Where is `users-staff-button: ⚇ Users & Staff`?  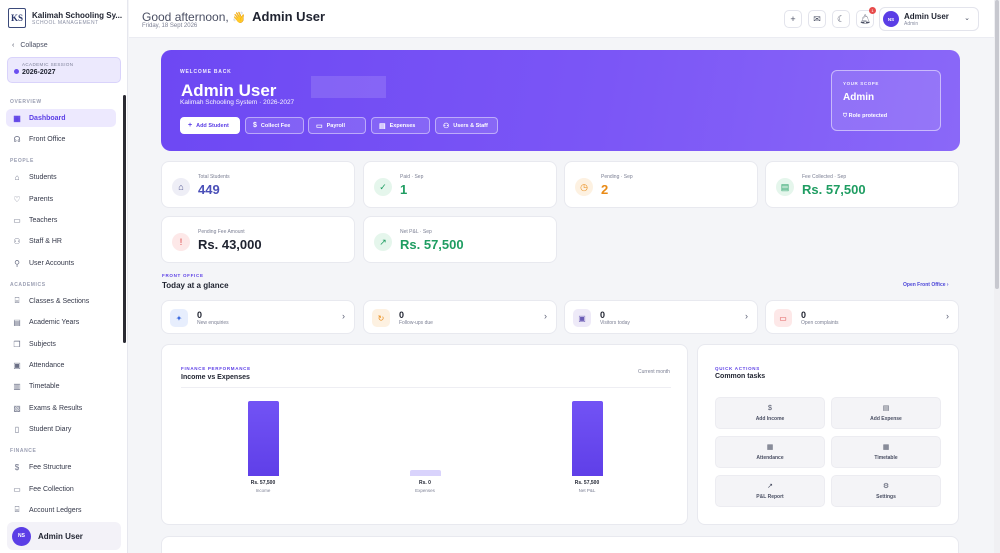 users-staff-button: ⚇ Users & Staff is located at coordinates (466, 125).